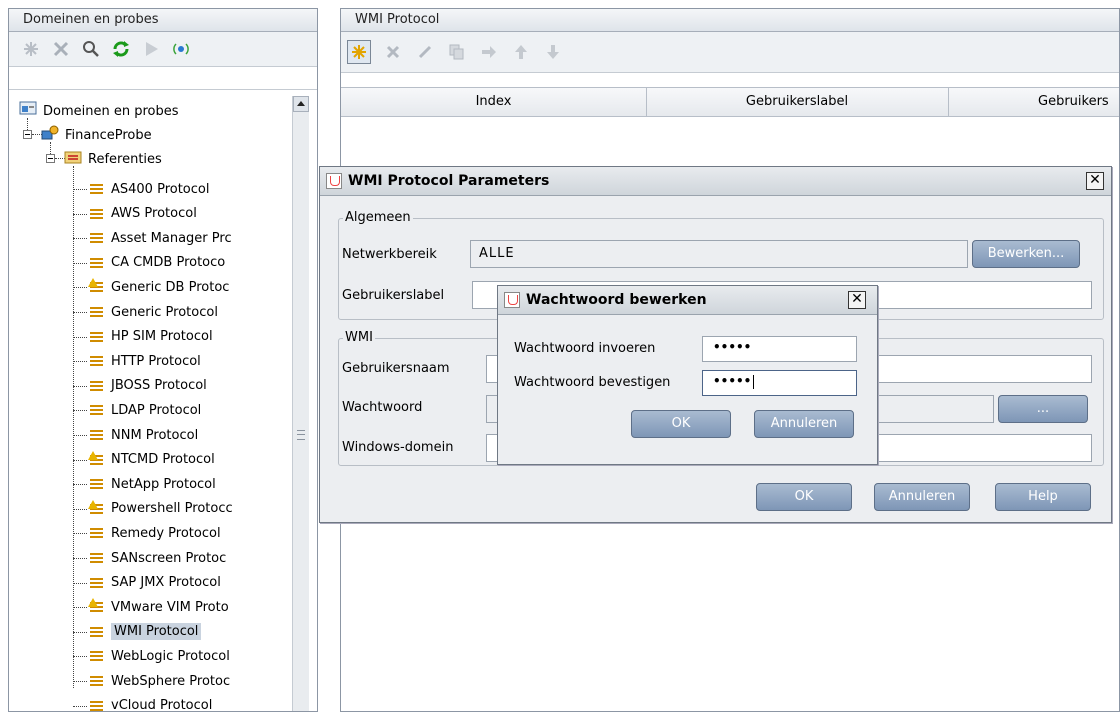  Describe the element at coordinates (585, 348) in the screenshot. I see `enter-password-label: Wachtwoord invoeren` at that location.